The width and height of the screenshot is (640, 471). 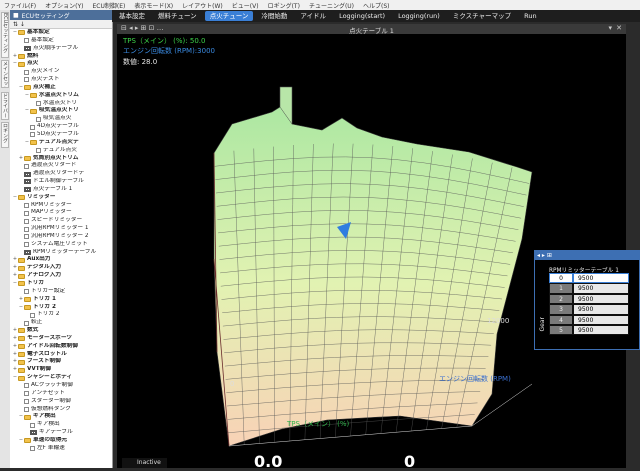 I want to click on tree-item: アンチゼット, so click(x=61, y=394).